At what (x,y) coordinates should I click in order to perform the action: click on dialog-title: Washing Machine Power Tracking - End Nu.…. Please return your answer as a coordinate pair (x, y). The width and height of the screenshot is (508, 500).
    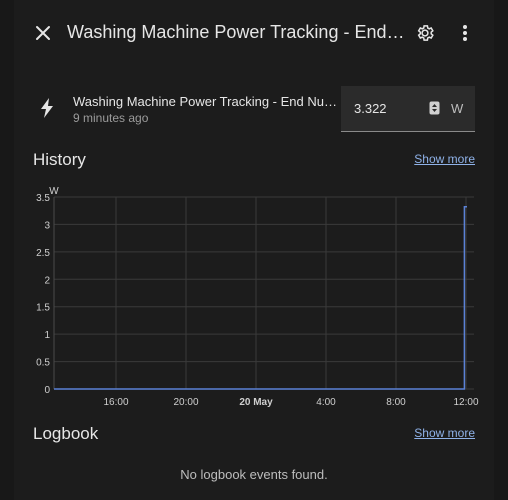
    Looking at the image, I should click on (237, 32).